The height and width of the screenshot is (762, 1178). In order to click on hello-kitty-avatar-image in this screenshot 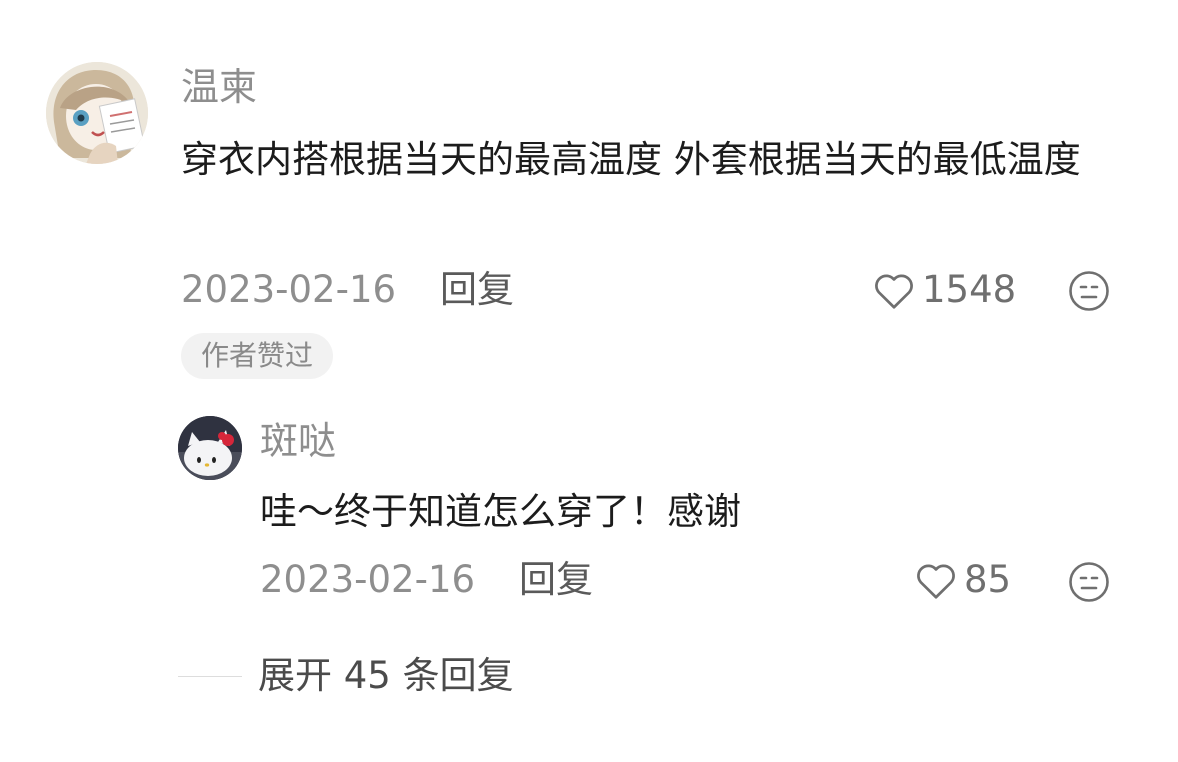, I will do `click(210, 448)`.